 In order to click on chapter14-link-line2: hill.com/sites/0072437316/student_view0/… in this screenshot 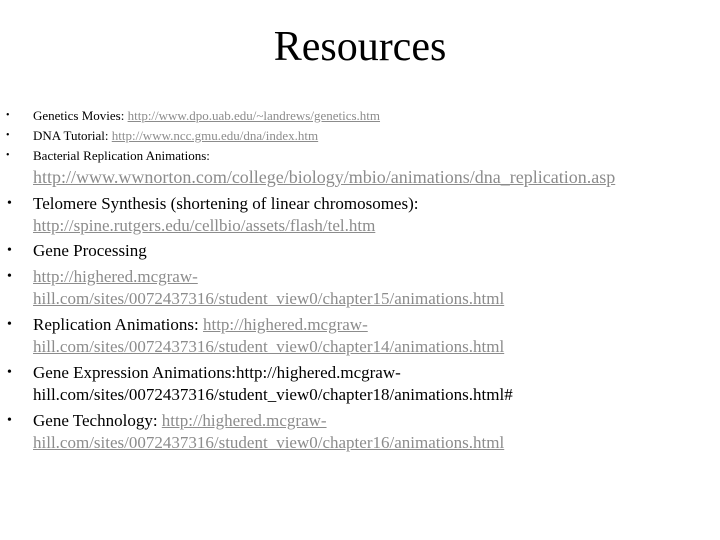, I will do `click(363, 347)`.